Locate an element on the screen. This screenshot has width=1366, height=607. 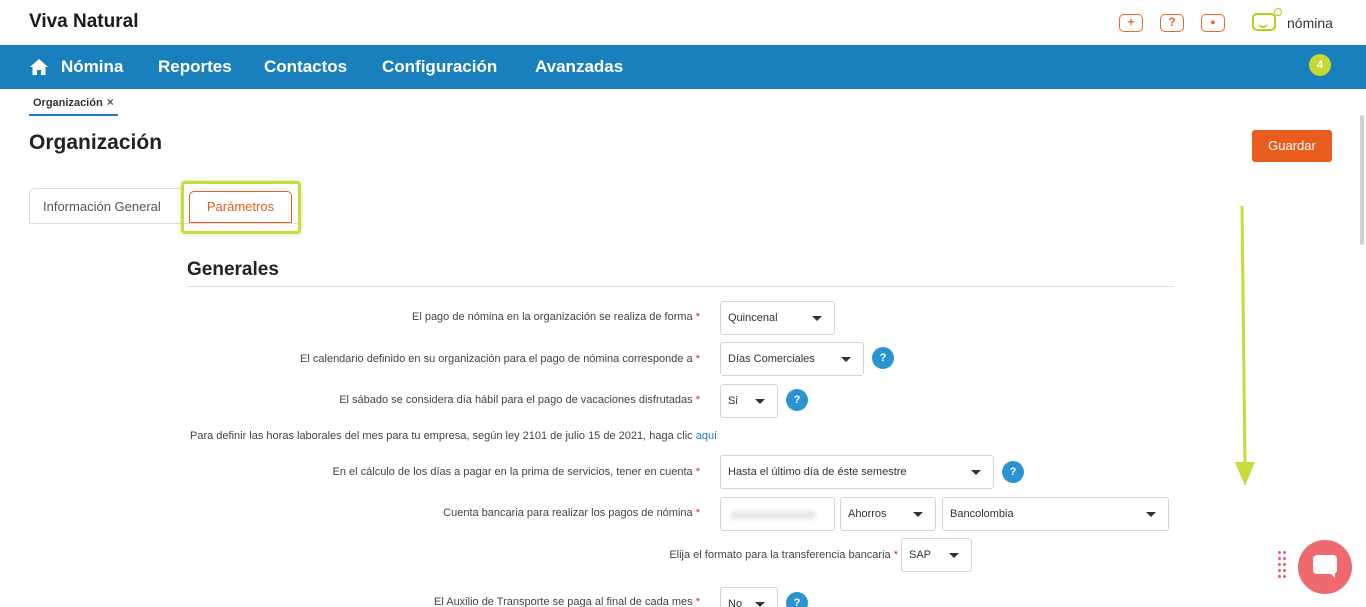
transfer-format-select: SAP is located at coordinates (936, 555).